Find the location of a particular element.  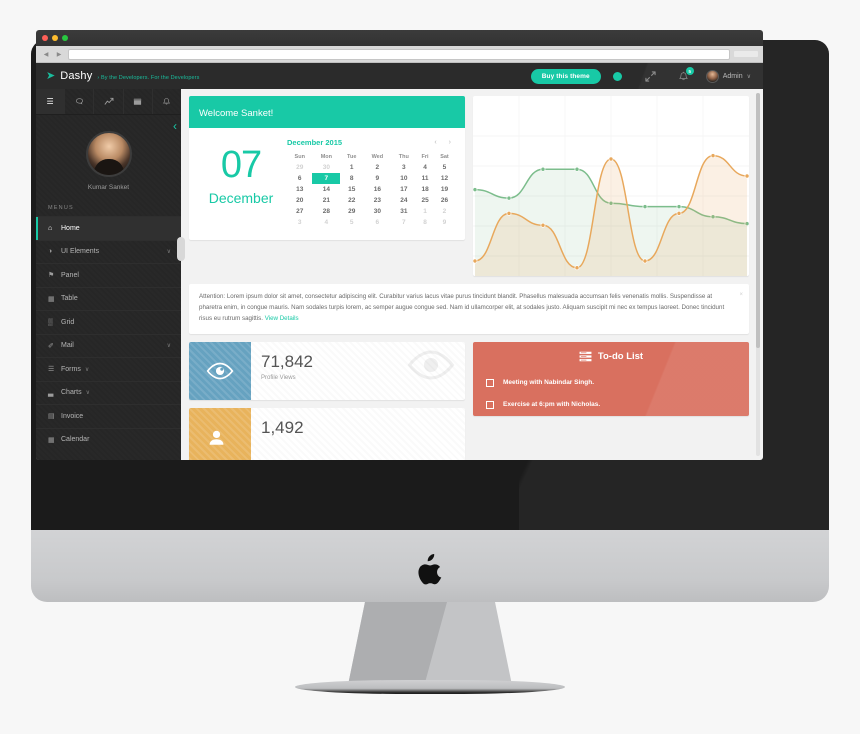

calendar-day: 15 is located at coordinates (351, 189).